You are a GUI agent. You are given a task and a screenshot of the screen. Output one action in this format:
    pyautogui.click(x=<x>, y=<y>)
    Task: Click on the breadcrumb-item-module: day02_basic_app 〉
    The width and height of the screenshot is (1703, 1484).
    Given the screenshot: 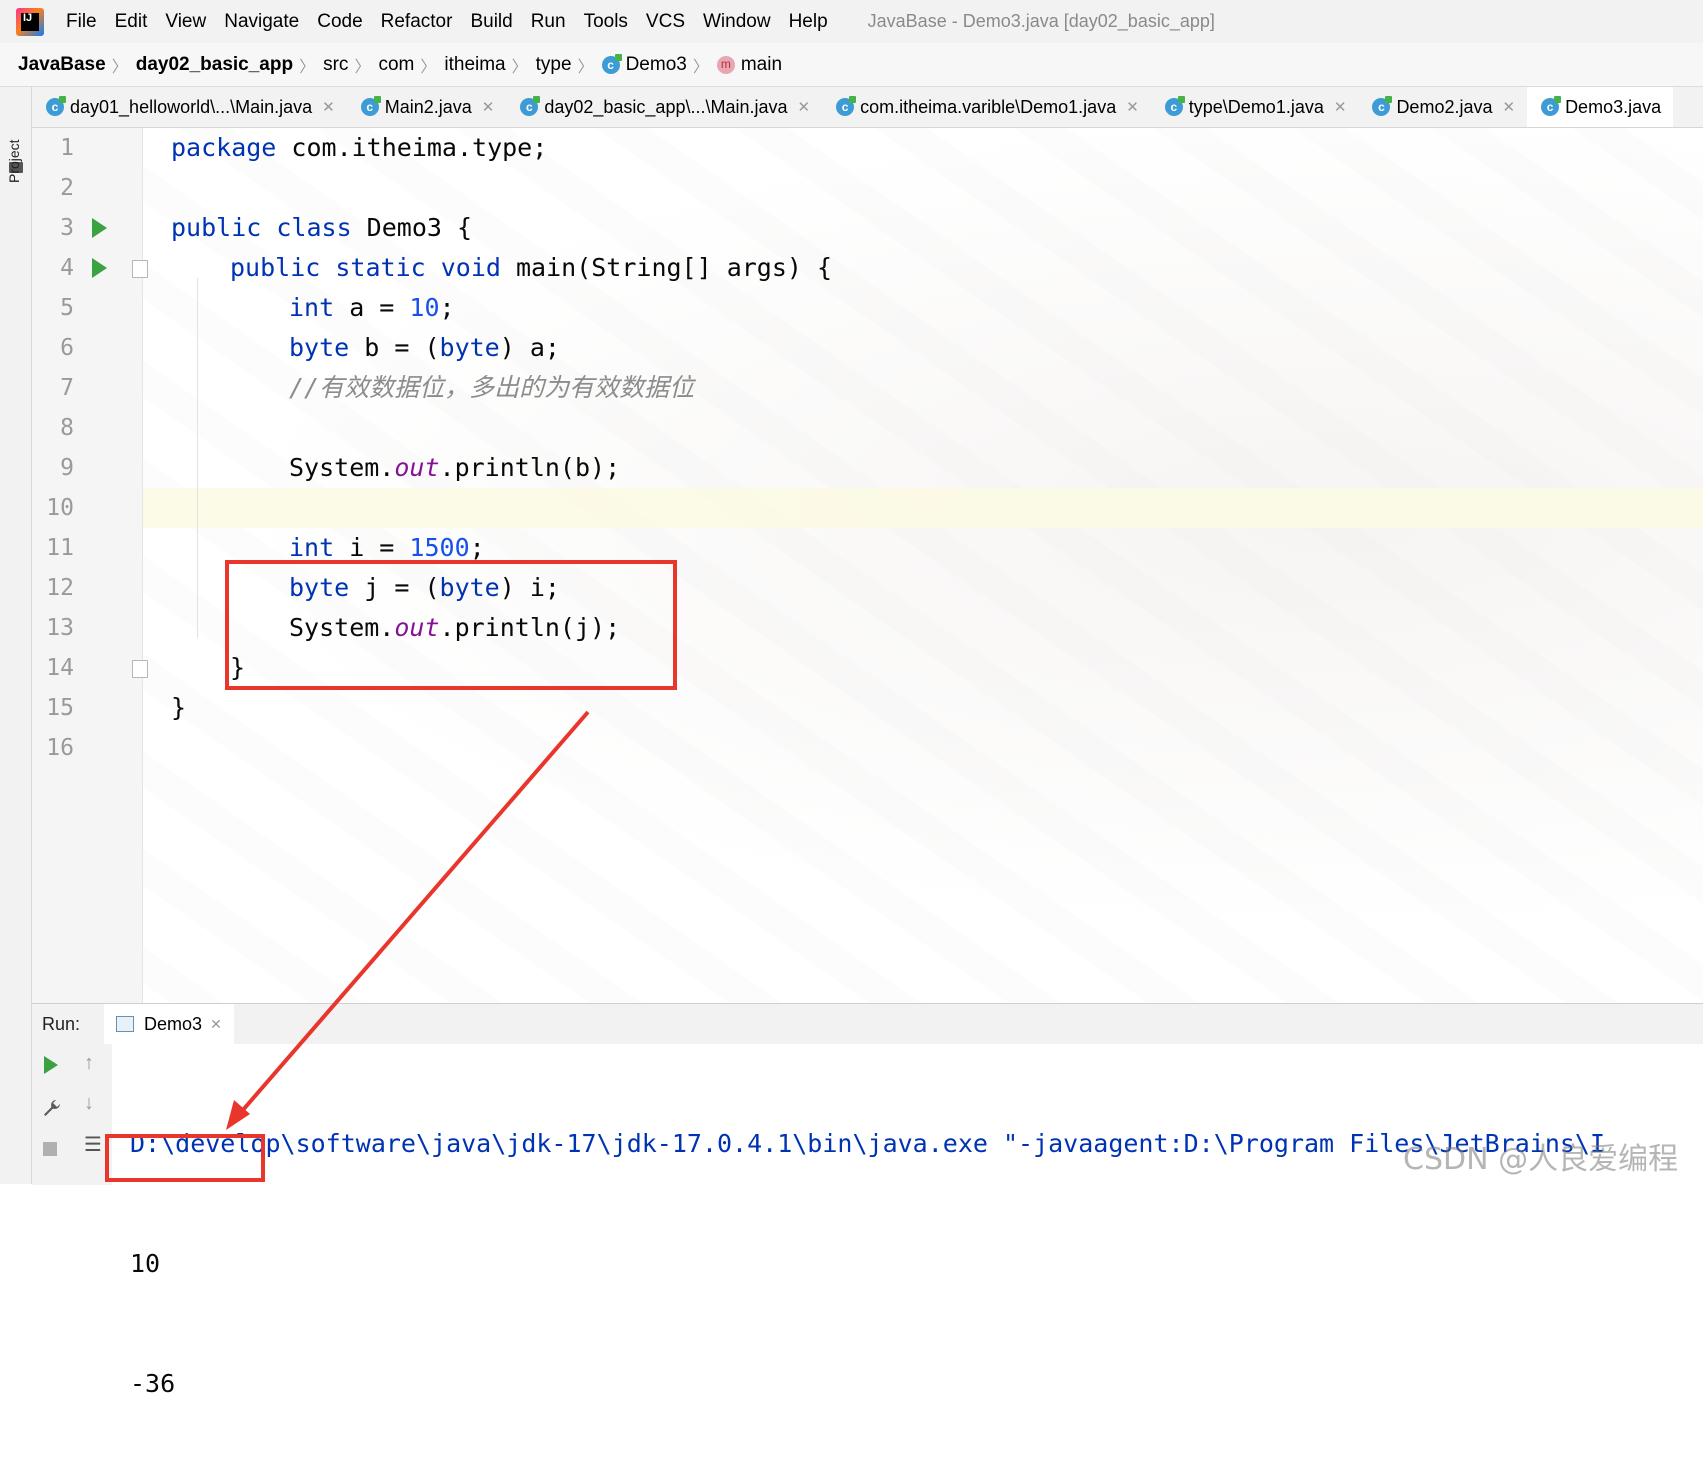 What is the action you would take?
    pyautogui.click(x=229, y=65)
    